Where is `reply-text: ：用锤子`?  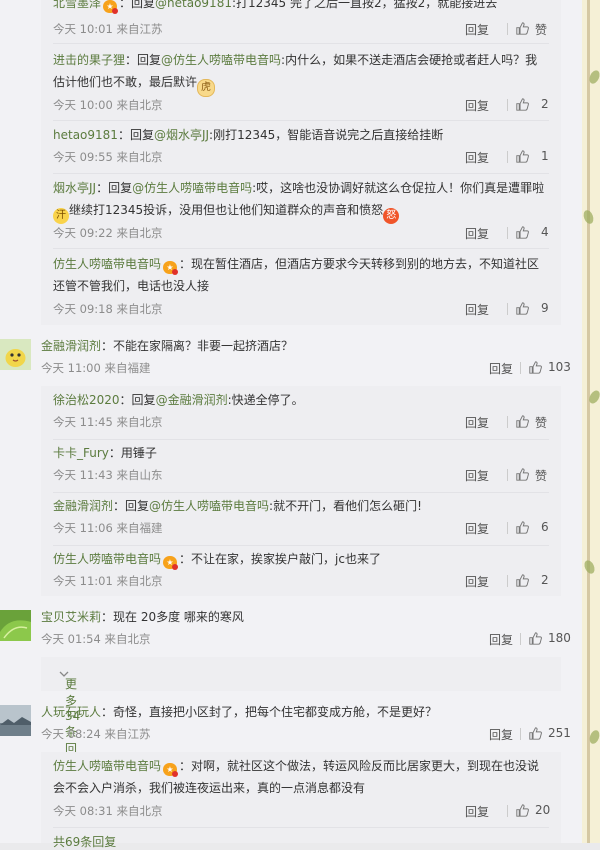
reply-text: ：用锤子 is located at coordinates (132, 453).